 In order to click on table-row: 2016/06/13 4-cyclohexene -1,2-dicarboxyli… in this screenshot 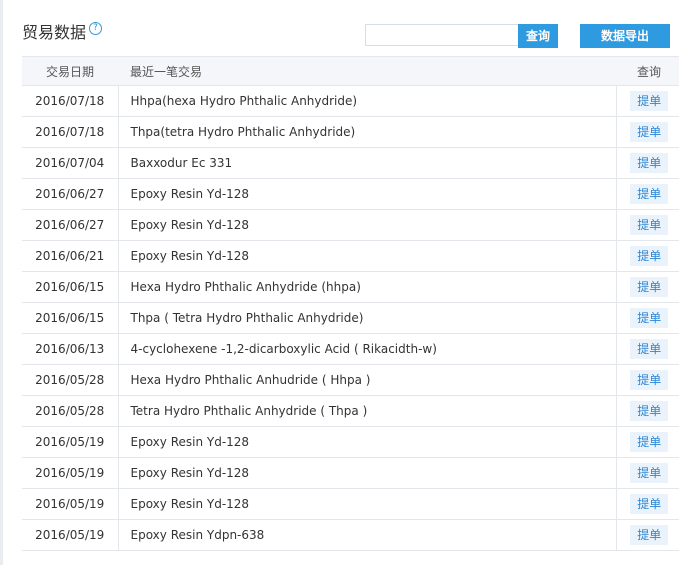, I will do `click(350, 349)`.